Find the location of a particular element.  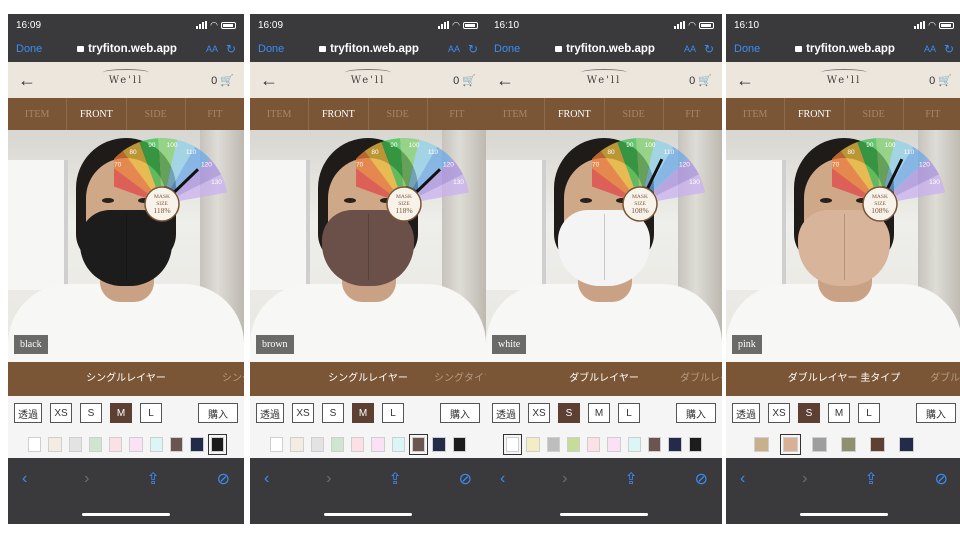

layer-next-label: シング is located at coordinates (233, 379).